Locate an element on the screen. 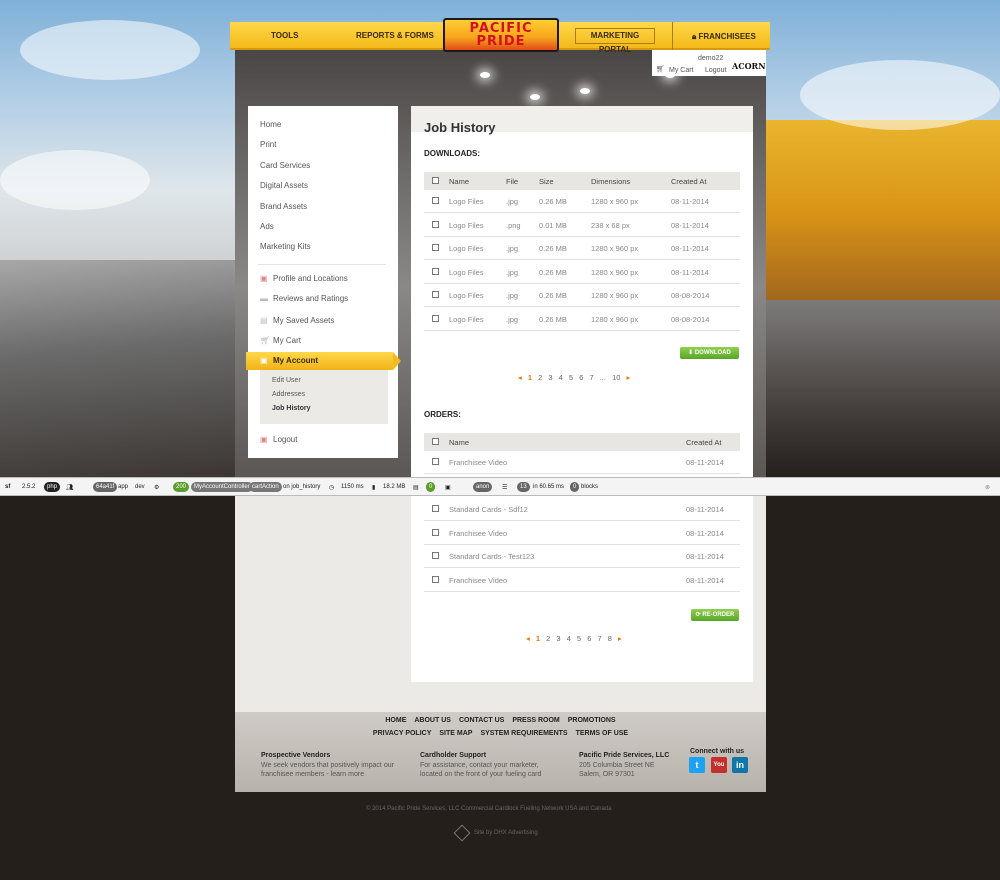  php-icon: php is located at coordinates (52, 487).